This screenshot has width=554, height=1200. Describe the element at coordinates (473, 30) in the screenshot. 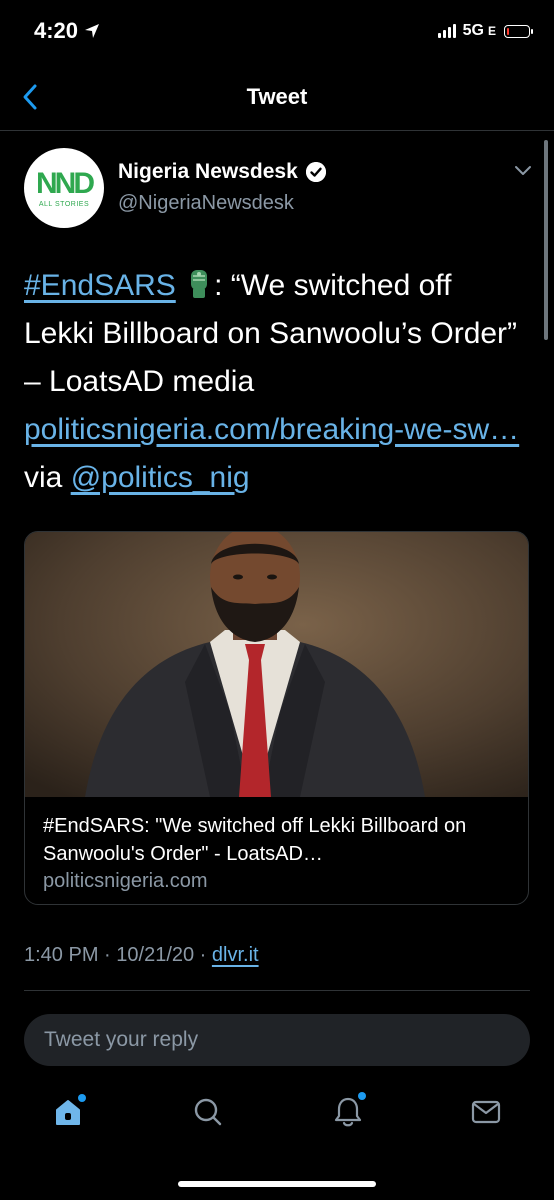

I see `network-type-label: 5G` at that location.